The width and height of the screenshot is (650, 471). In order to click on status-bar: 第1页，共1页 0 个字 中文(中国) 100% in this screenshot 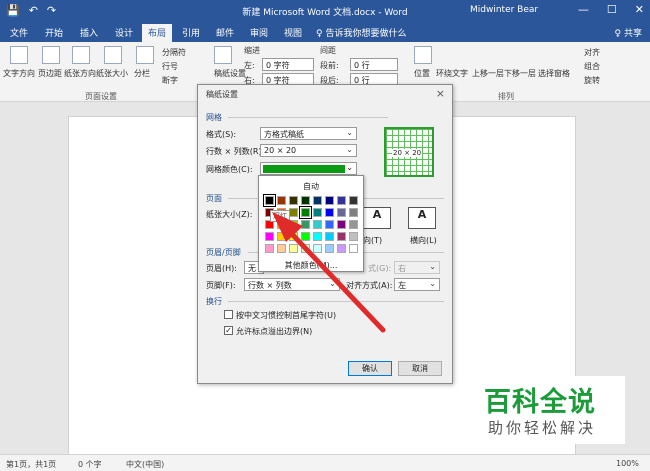, I will do `click(325, 462)`.